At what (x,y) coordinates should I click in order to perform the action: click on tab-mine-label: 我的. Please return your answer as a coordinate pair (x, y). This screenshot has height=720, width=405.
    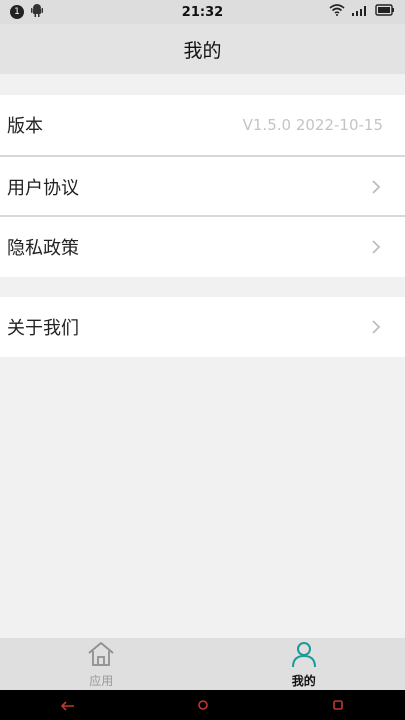
    Looking at the image, I should click on (303, 680).